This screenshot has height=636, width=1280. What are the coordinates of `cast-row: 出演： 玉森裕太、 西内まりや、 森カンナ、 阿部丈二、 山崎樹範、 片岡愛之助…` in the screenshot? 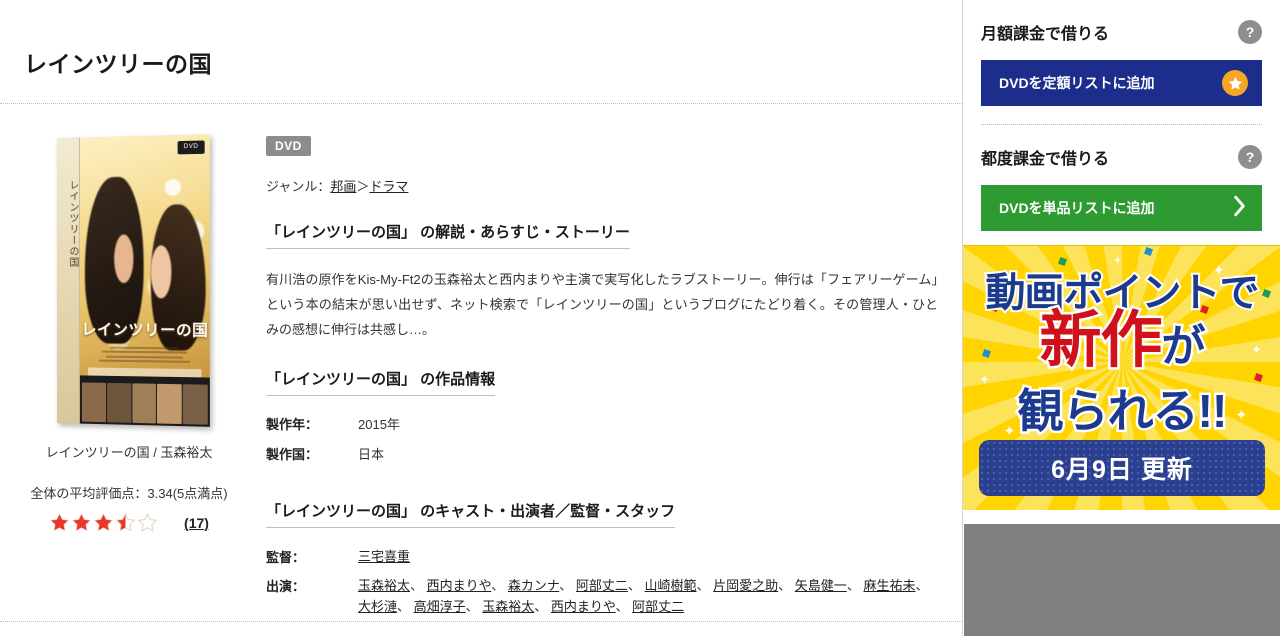 It's located at (611, 596).